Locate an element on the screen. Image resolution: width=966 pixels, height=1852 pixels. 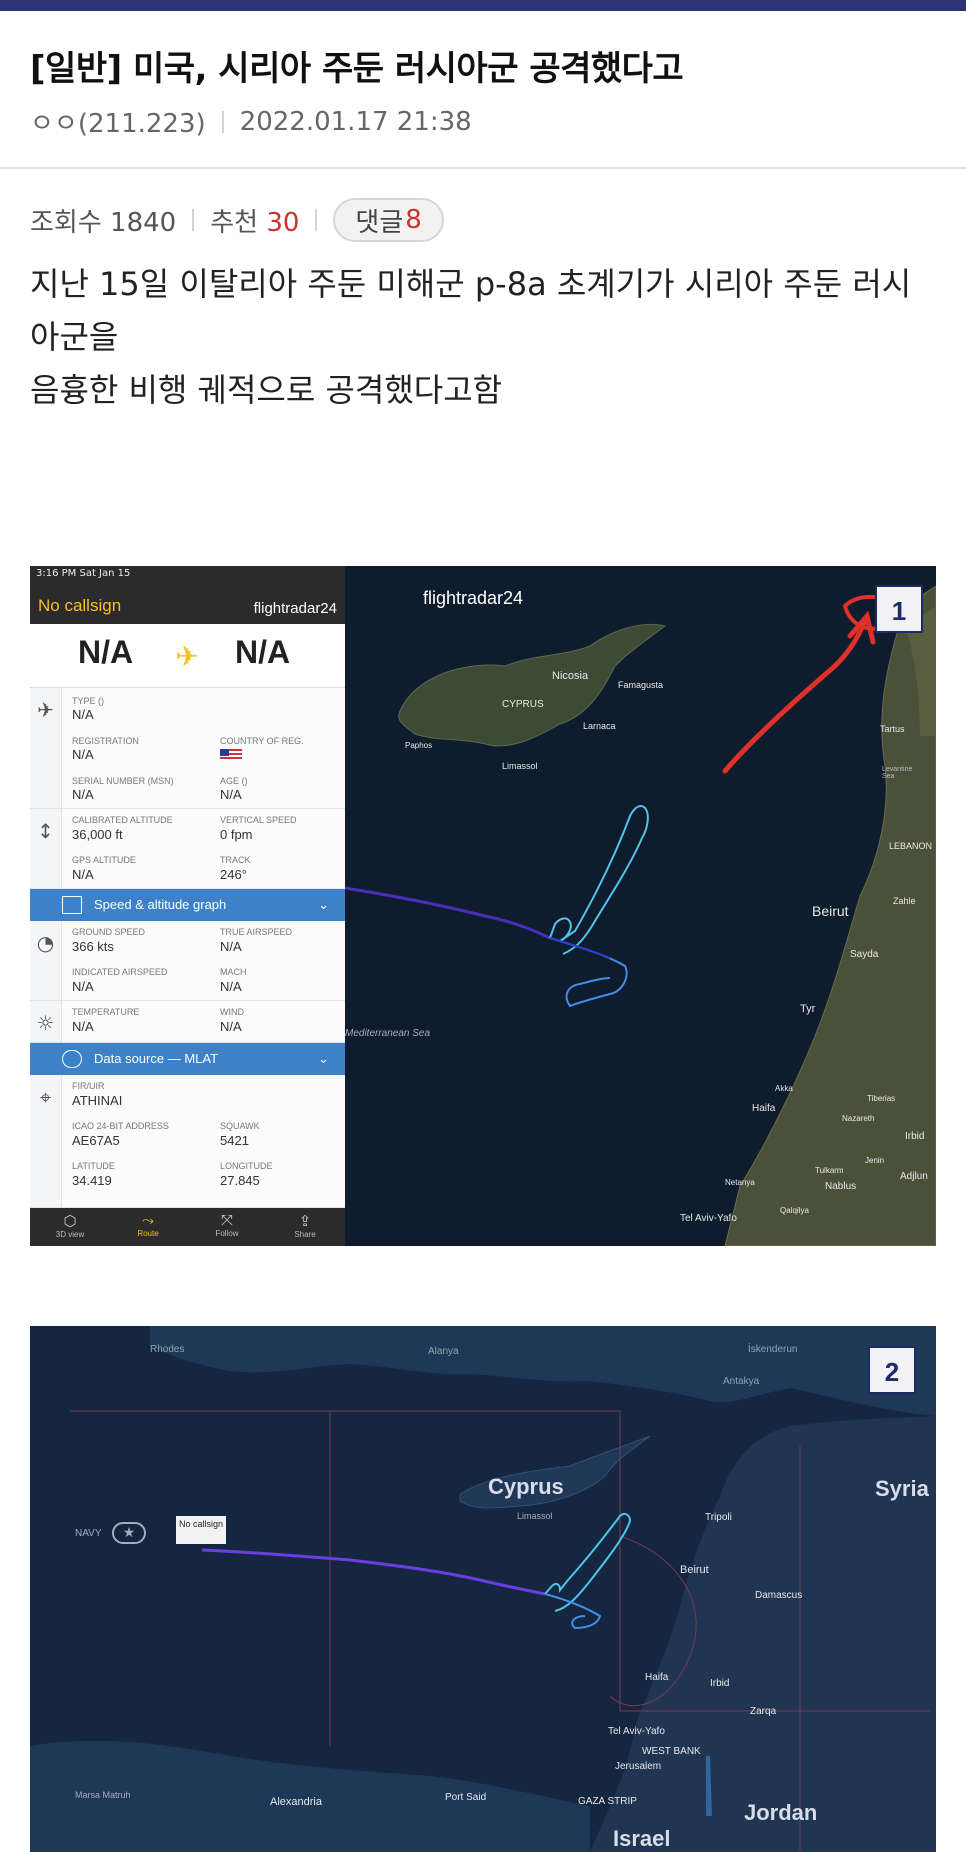
body-paragraph: 음흉한 비행 궤적으로 공격했다고함 is located at coordinates (266, 390).